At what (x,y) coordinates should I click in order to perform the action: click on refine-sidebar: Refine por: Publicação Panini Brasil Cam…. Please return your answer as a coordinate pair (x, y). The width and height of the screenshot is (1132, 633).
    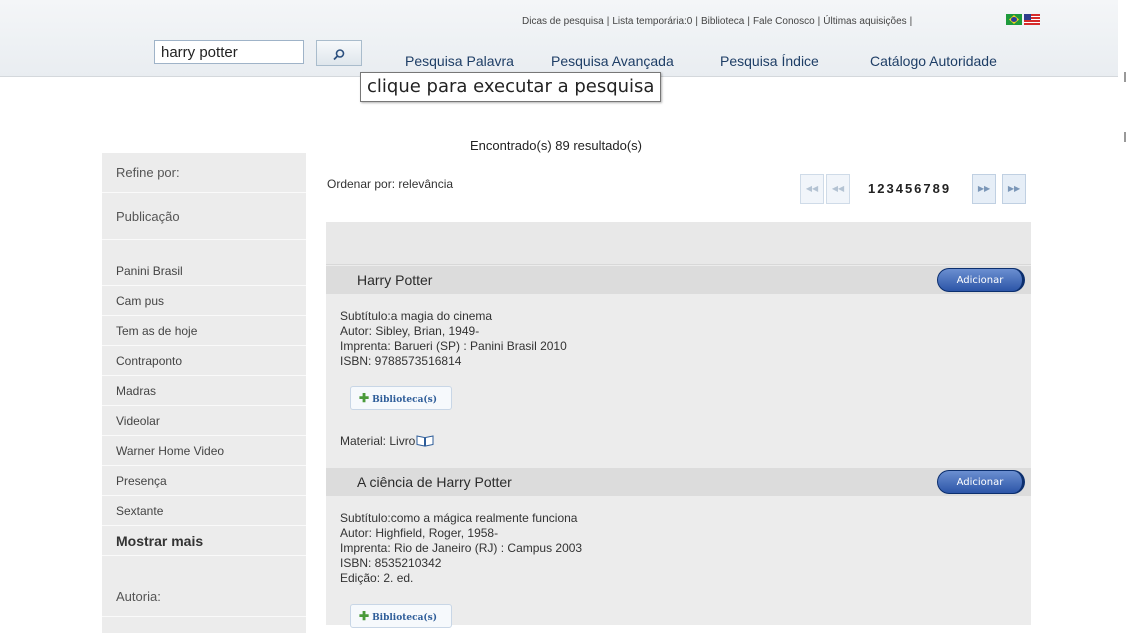
    Looking at the image, I should click on (204, 393).